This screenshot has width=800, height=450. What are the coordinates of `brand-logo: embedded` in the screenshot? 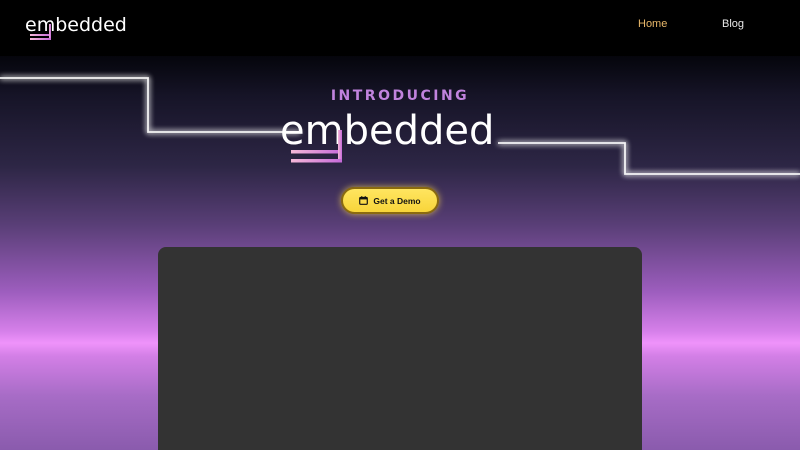 It's located at (80, 28).